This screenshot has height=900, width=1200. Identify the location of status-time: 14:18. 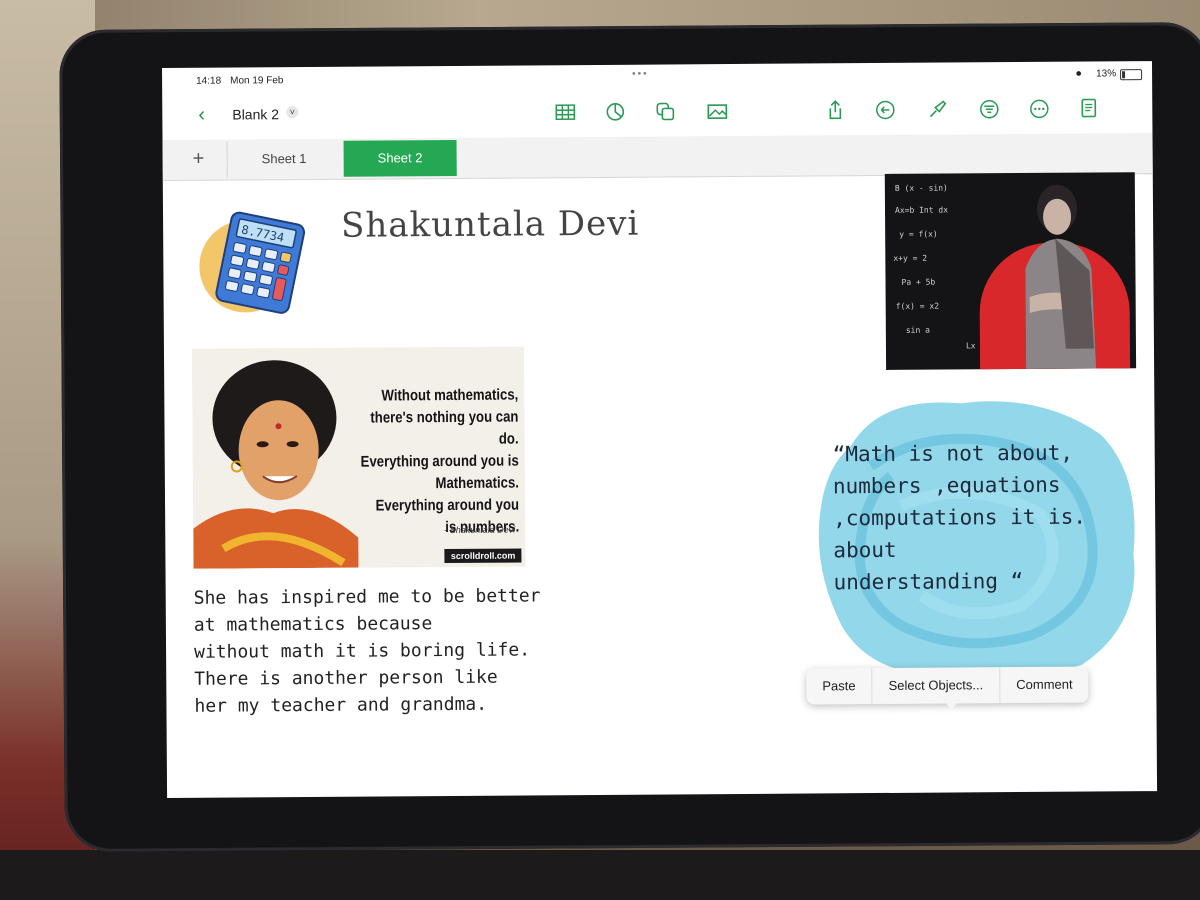
(209, 81).